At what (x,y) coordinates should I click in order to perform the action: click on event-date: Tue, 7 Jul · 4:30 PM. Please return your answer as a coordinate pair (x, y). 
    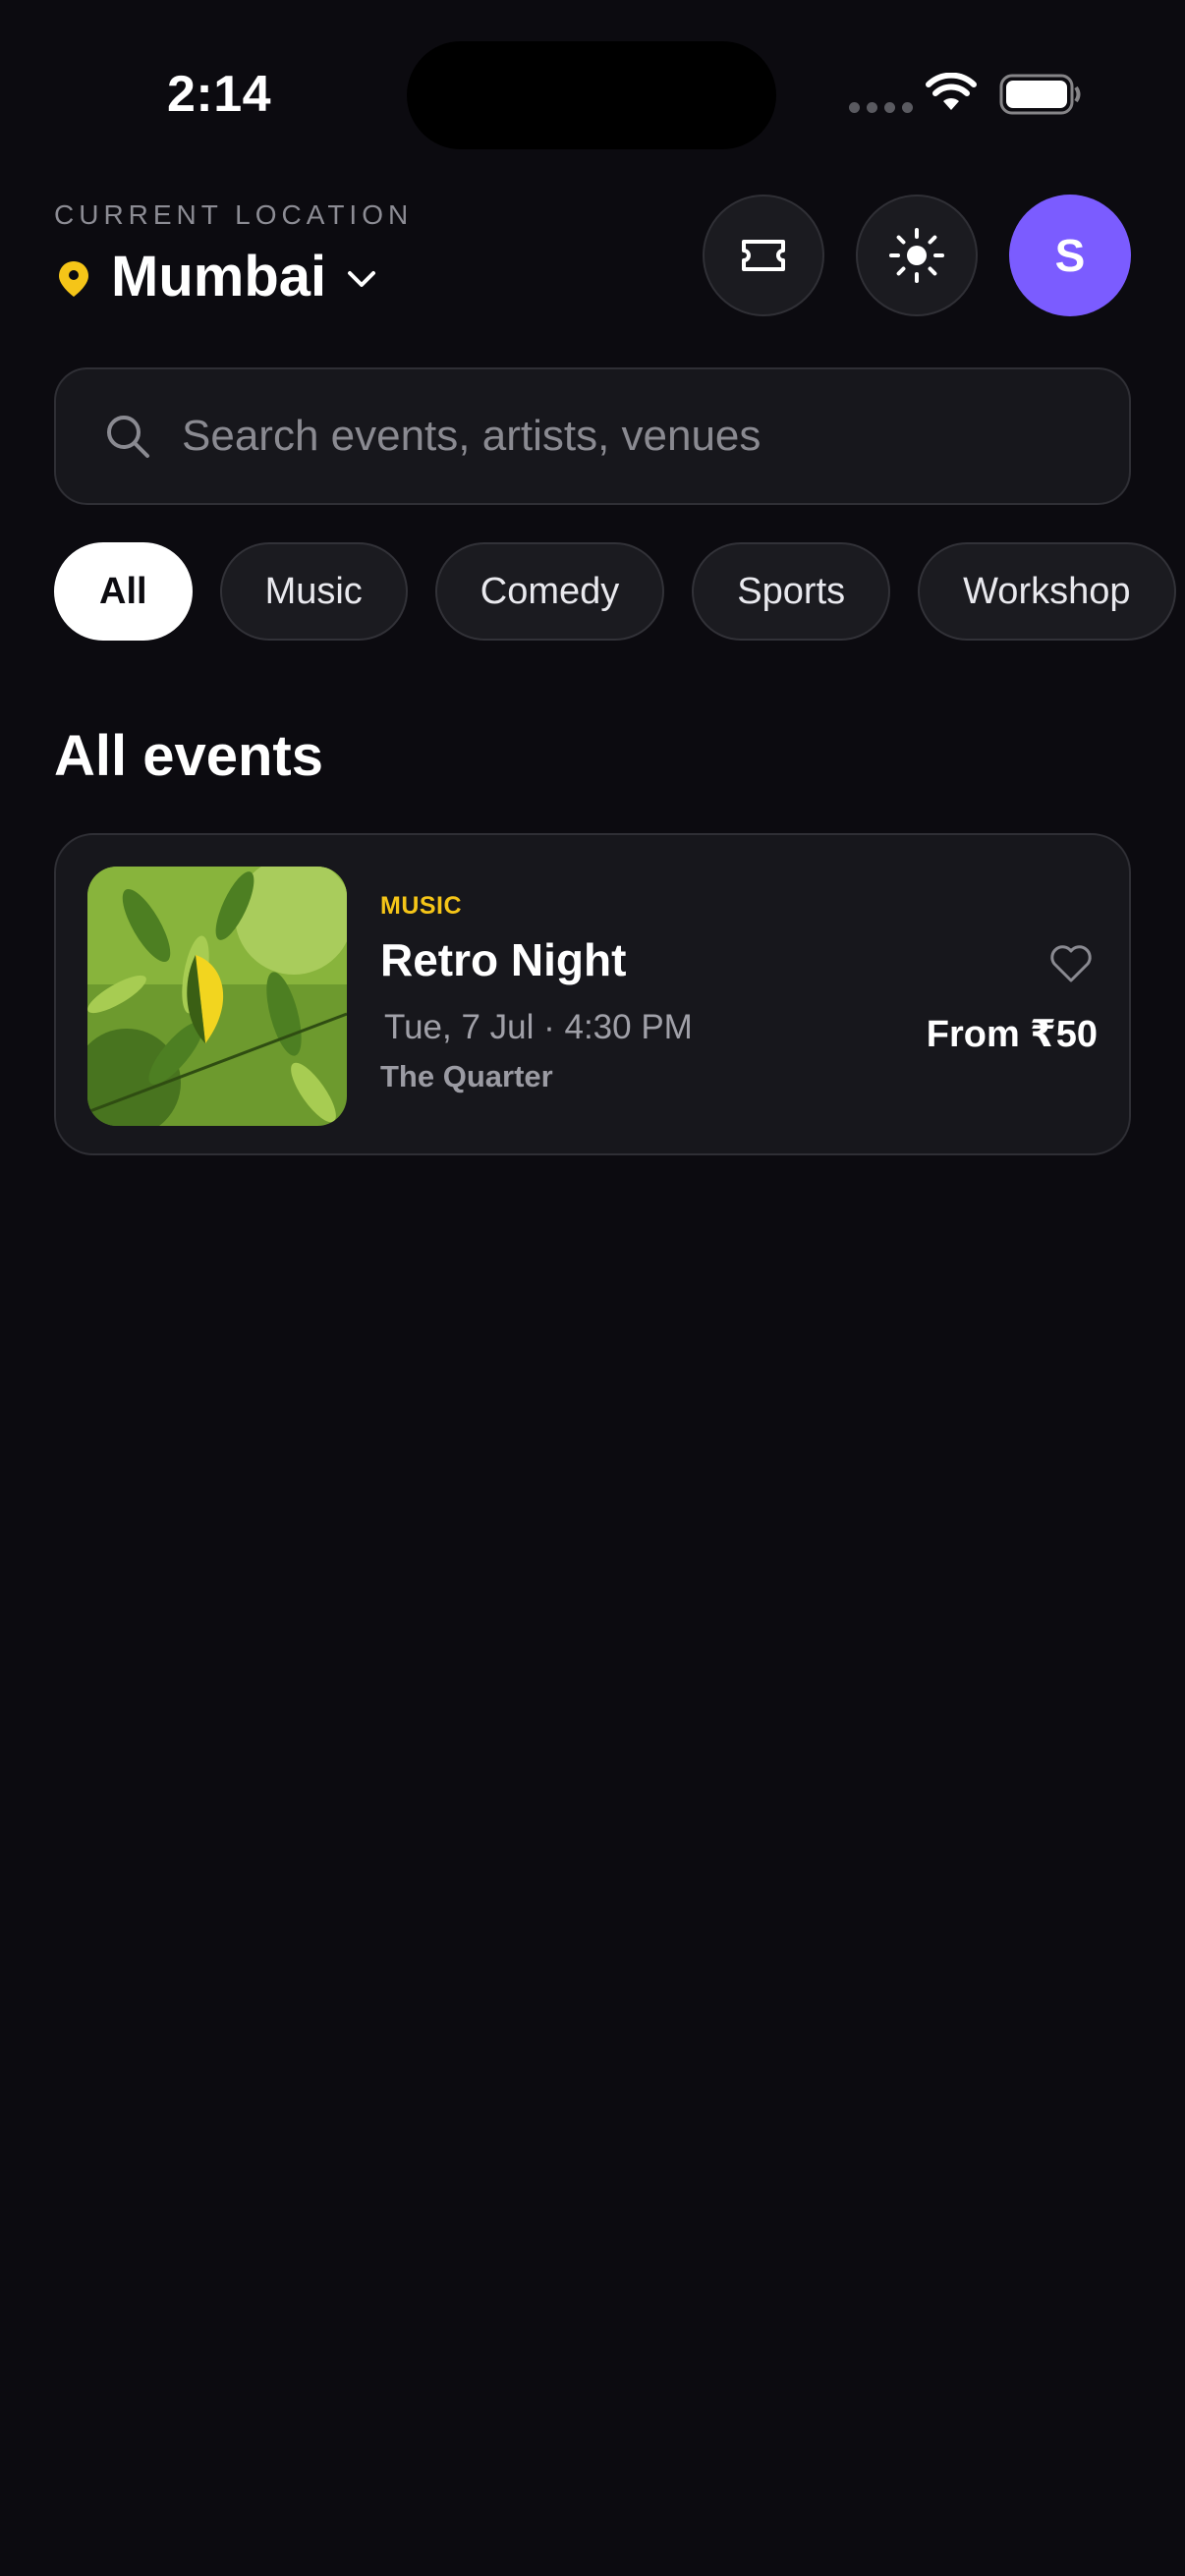
    Looking at the image, I should click on (538, 1027).